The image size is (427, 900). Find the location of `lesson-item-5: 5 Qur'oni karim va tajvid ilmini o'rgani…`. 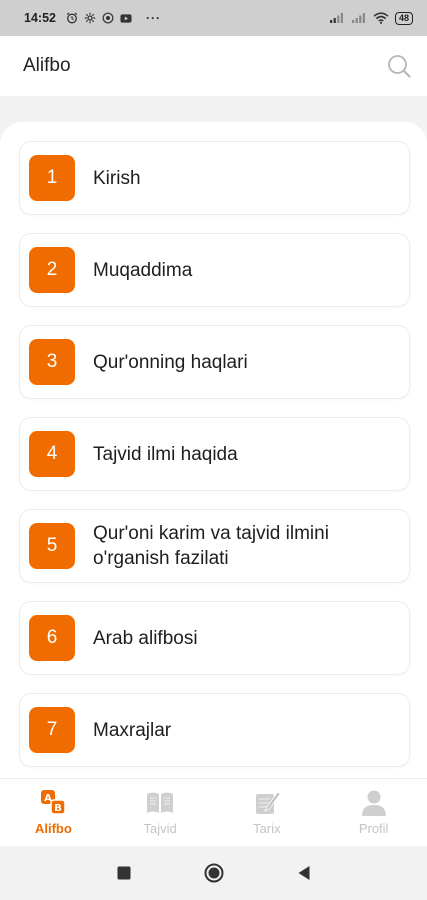

lesson-item-5: 5 Qur'oni karim va tajvid ilmini o'rgani… is located at coordinates (214, 546).